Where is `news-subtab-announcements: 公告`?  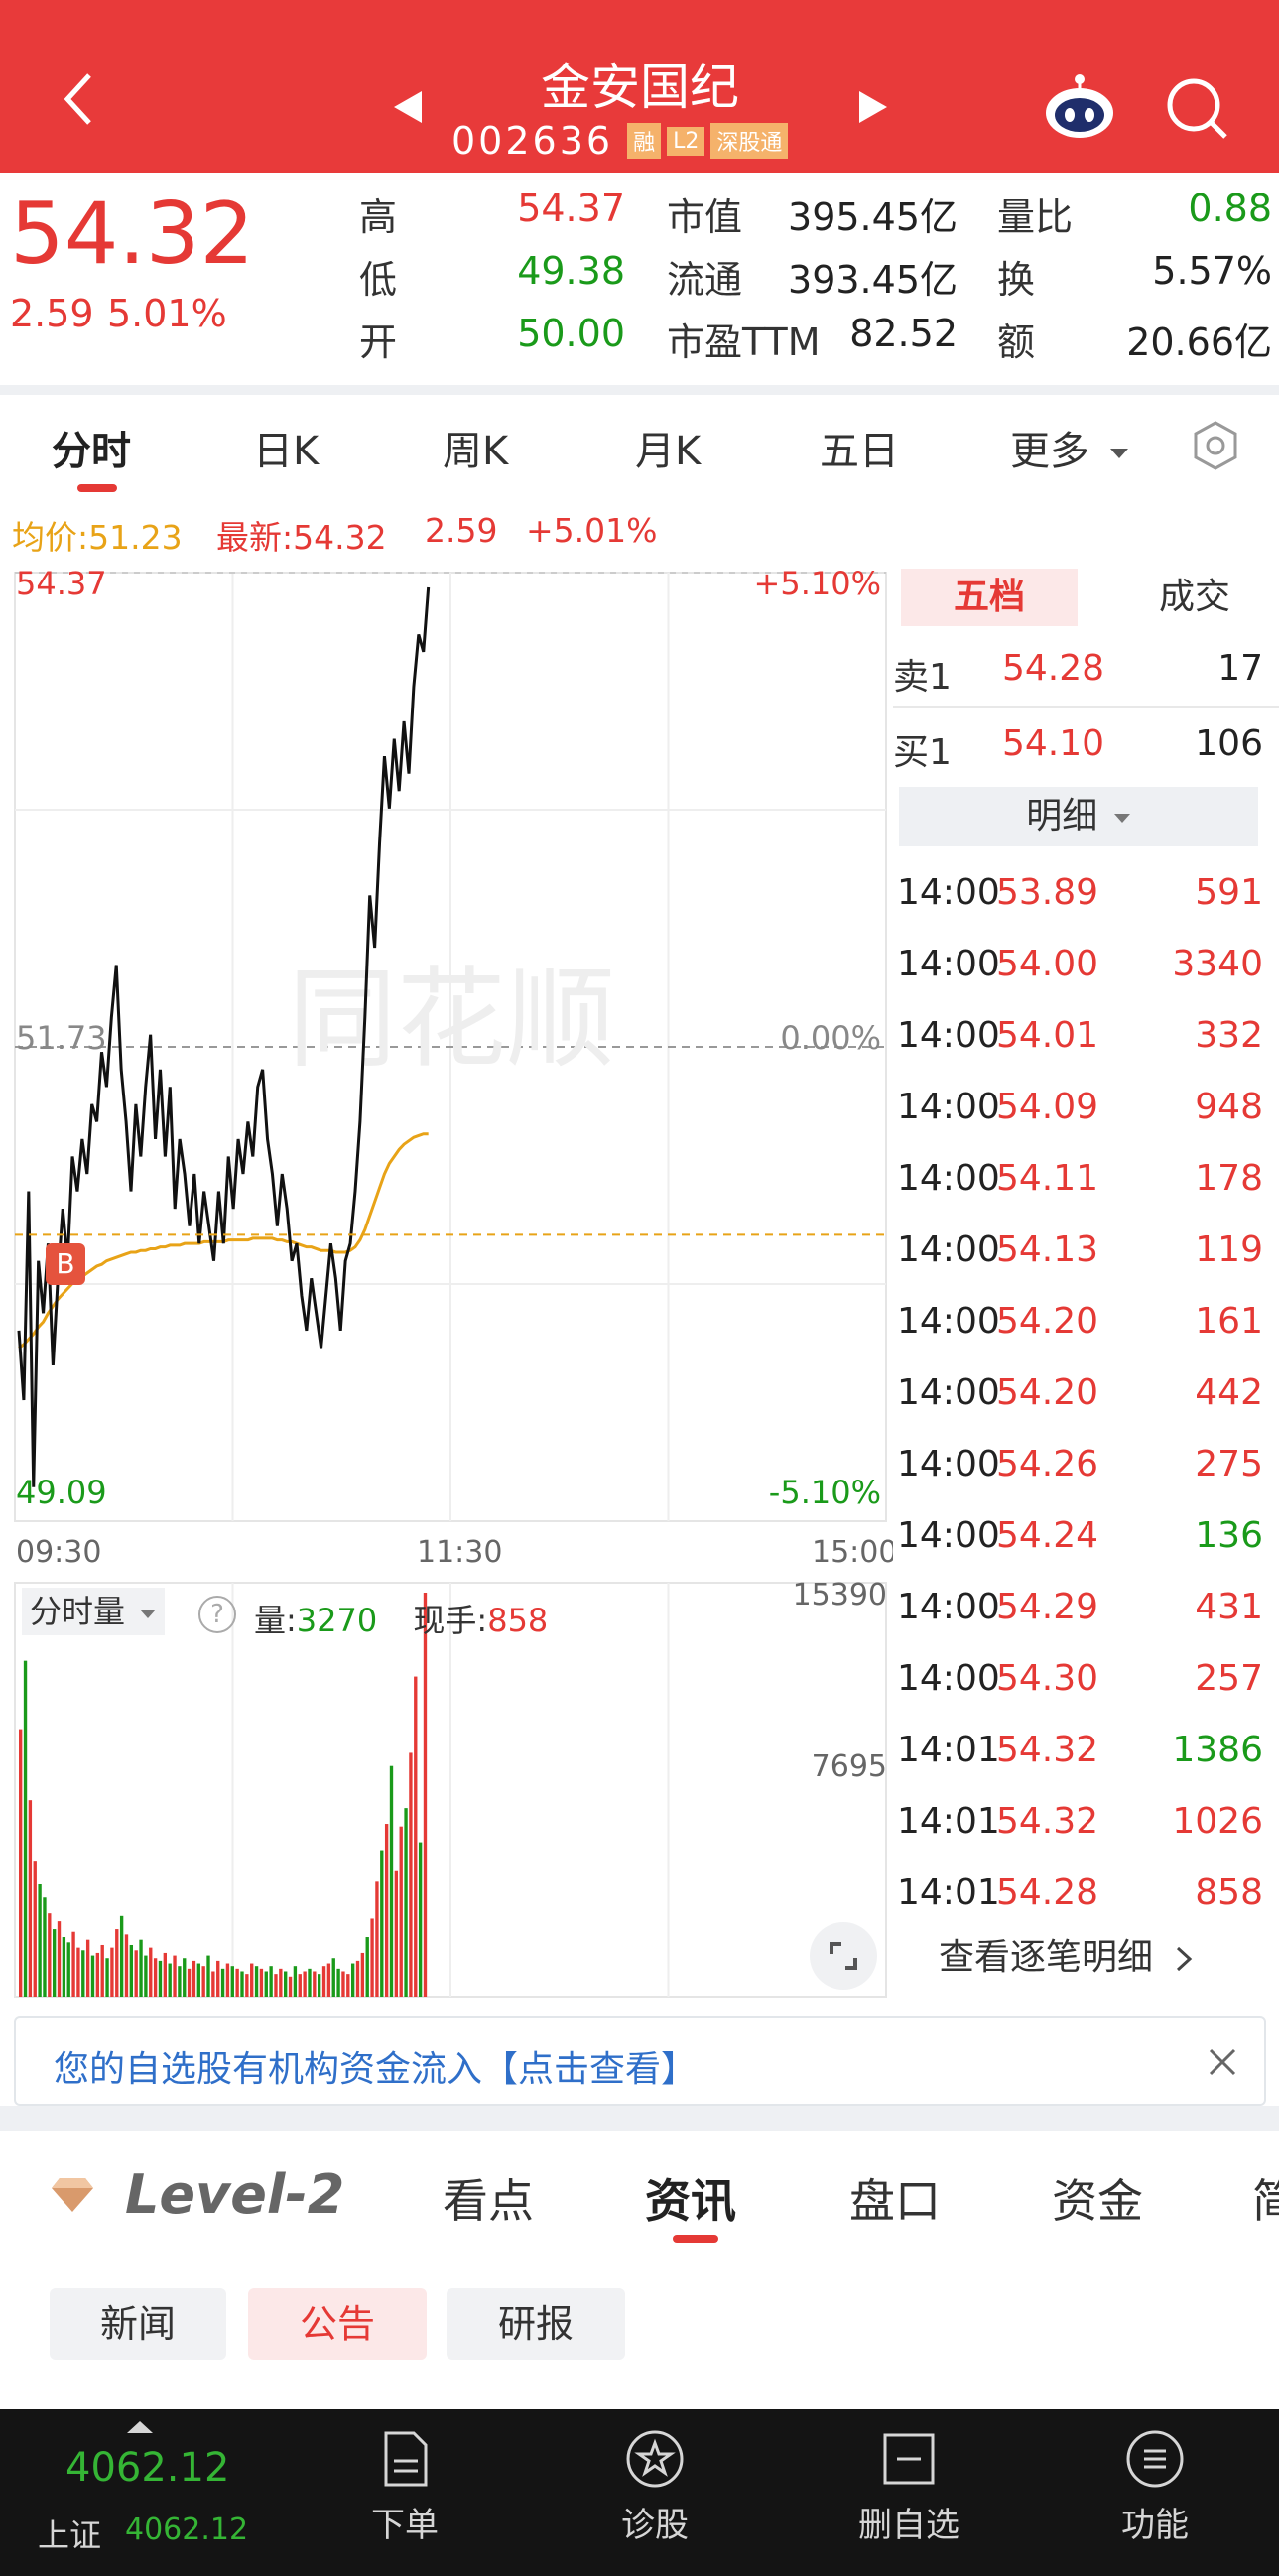
news-subtab-announcements: 公告 is located at coordinates (337, 2324).